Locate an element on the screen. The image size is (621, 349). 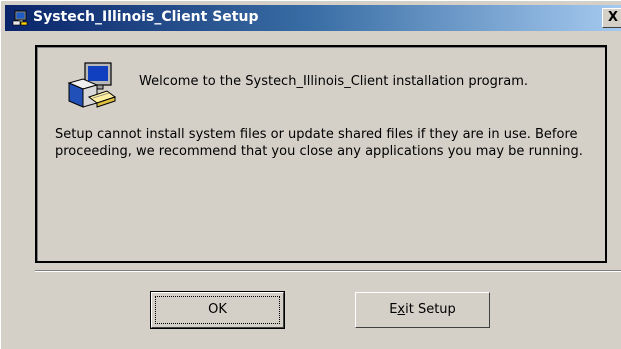
close-button: X is located at coordinates (611, 18).